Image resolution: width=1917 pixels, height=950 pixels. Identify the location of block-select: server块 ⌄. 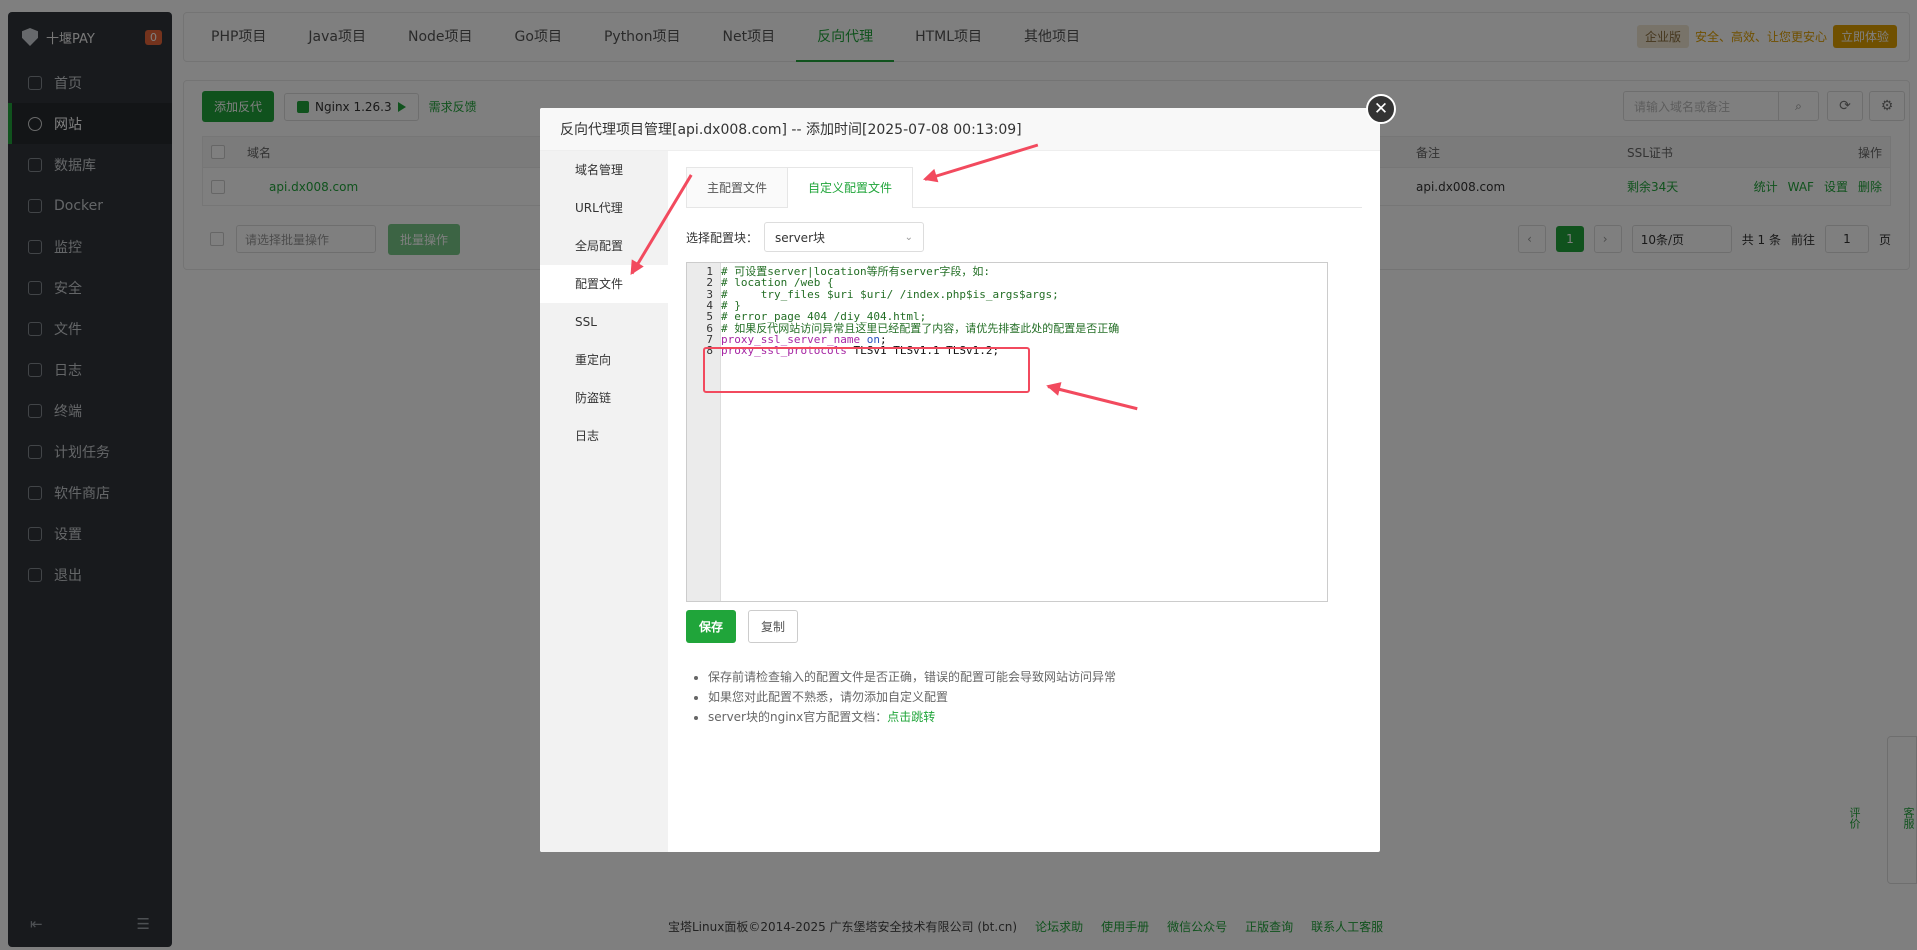
(844, 237).